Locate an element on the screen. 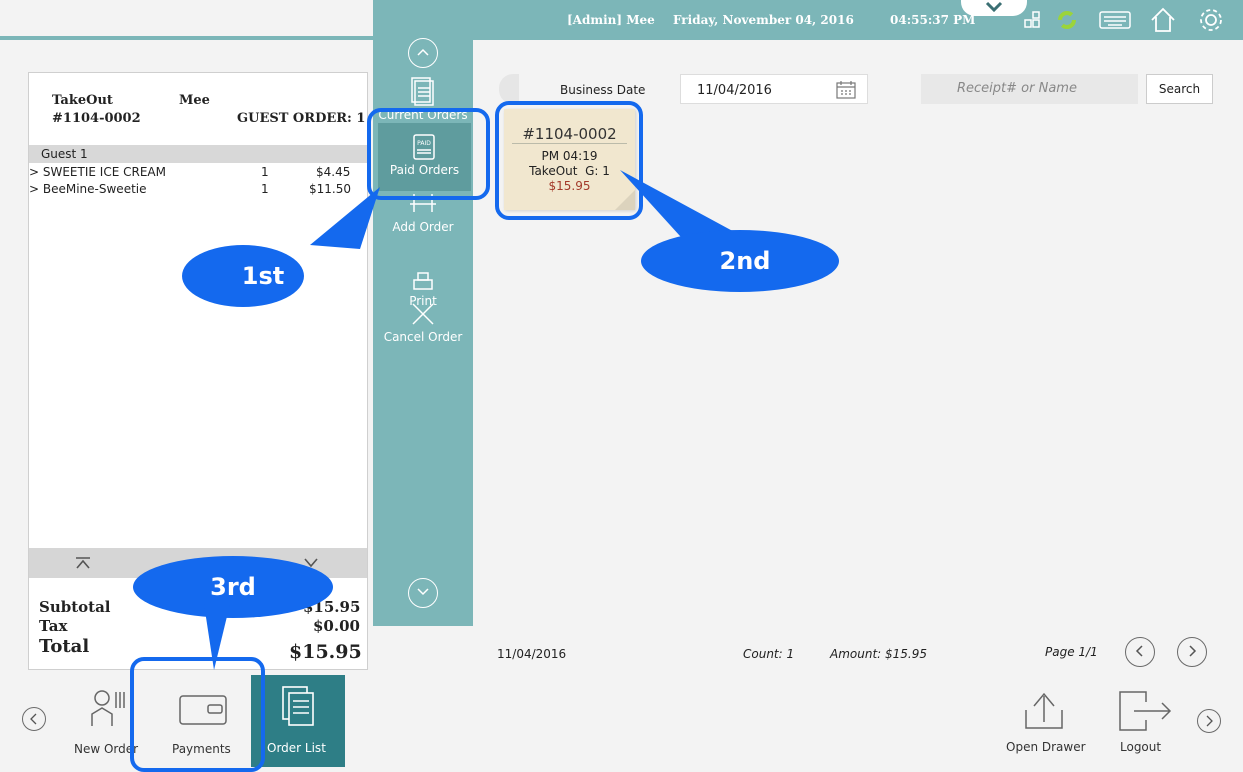 The width and height of the screenshot is (1243, 772). logout-button: Logout is located at coordinates (1146, 726).